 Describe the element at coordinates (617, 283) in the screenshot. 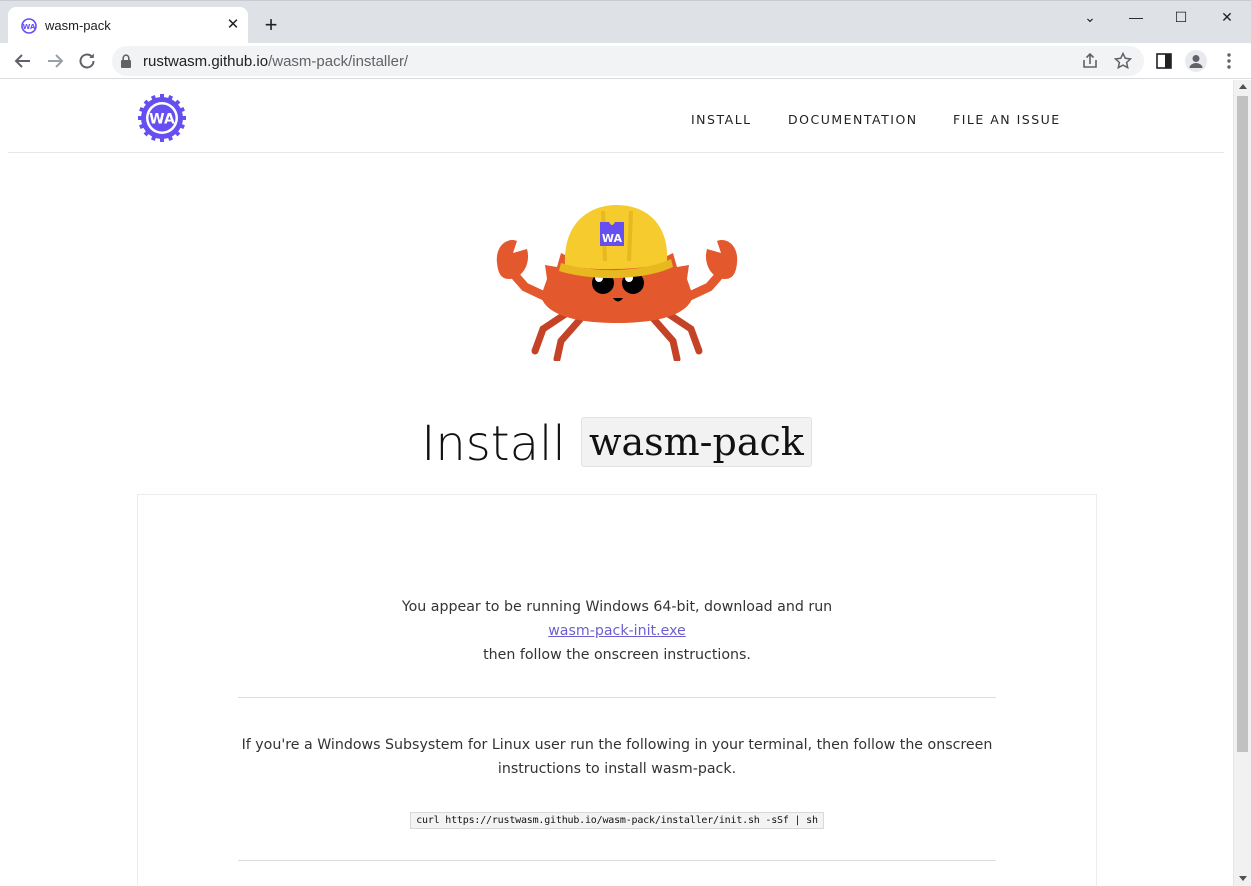

I see `ferris-crab-mascot-icon: WA` at that location.